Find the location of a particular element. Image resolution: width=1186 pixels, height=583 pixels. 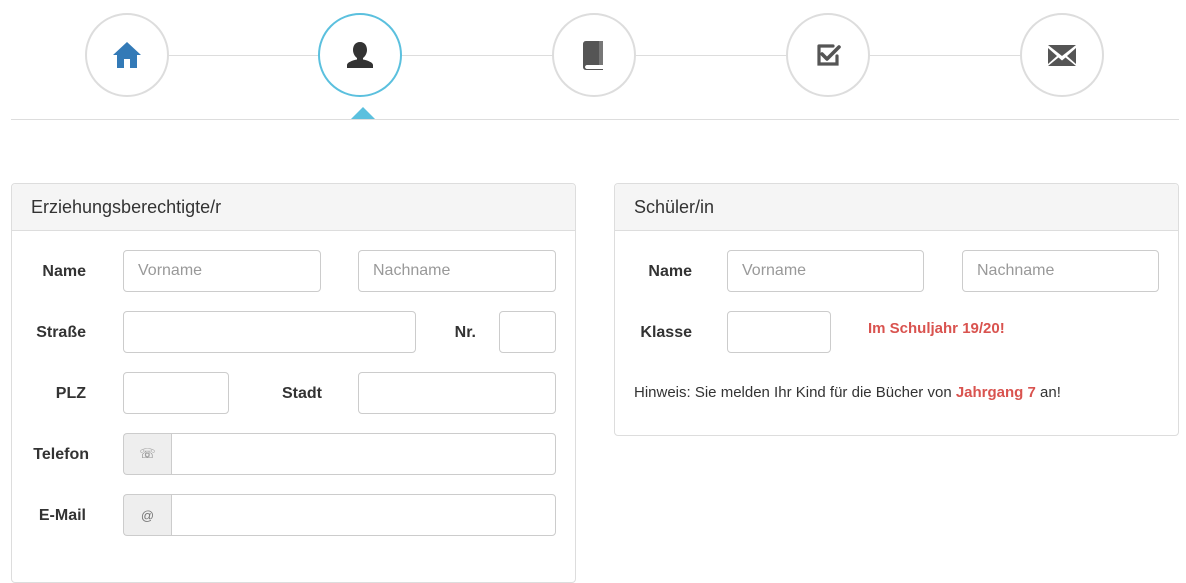

step-home is located at coordinates (127, 55).